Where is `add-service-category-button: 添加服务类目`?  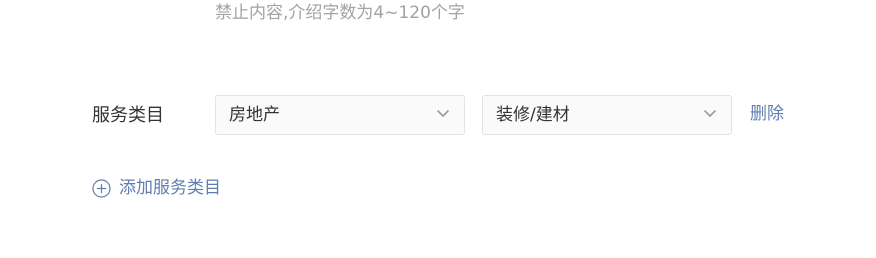 add-service-category-button: 添加服务类目 is located at coordinates (156, 188).